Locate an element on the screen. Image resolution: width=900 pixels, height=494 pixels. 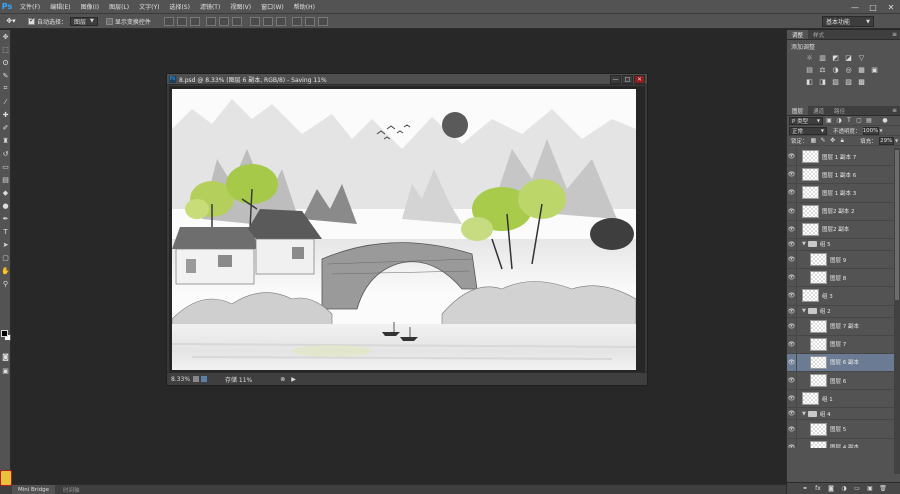
cancel-save-icon: ⊗ is located at coordinates (282, 379).